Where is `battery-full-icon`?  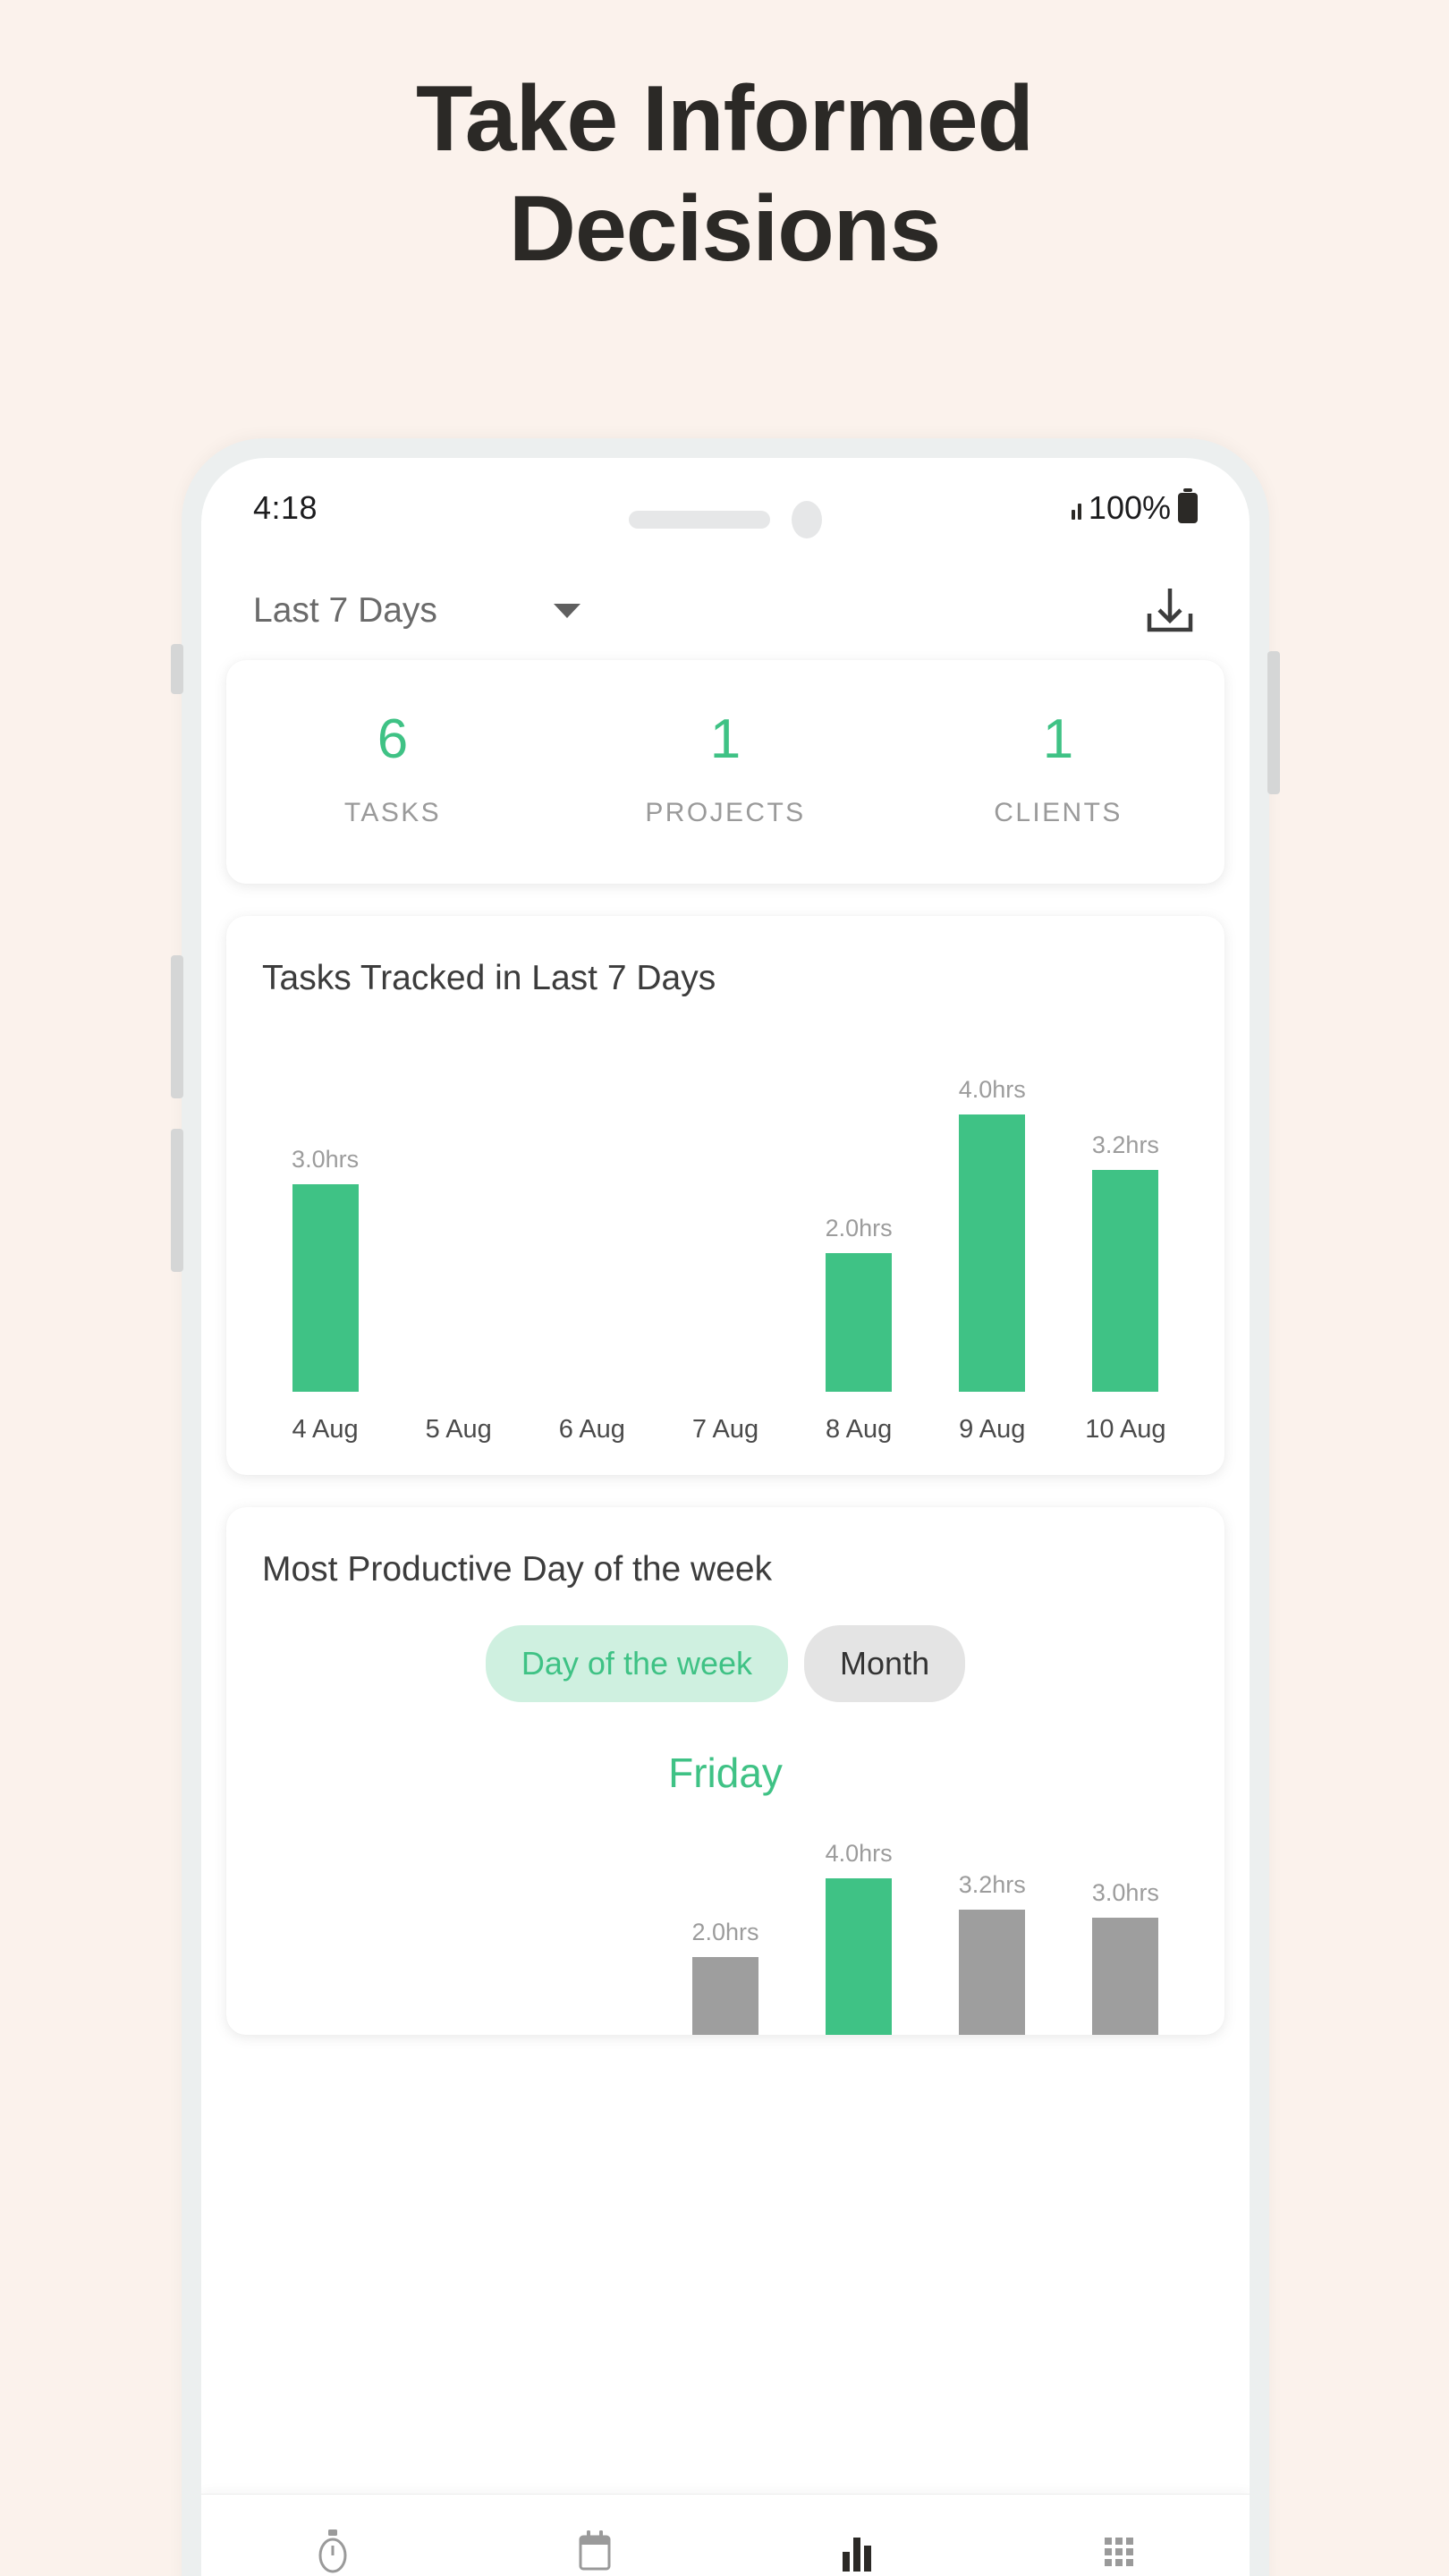
battery-full-icon is located at coordinates (1188, 508).